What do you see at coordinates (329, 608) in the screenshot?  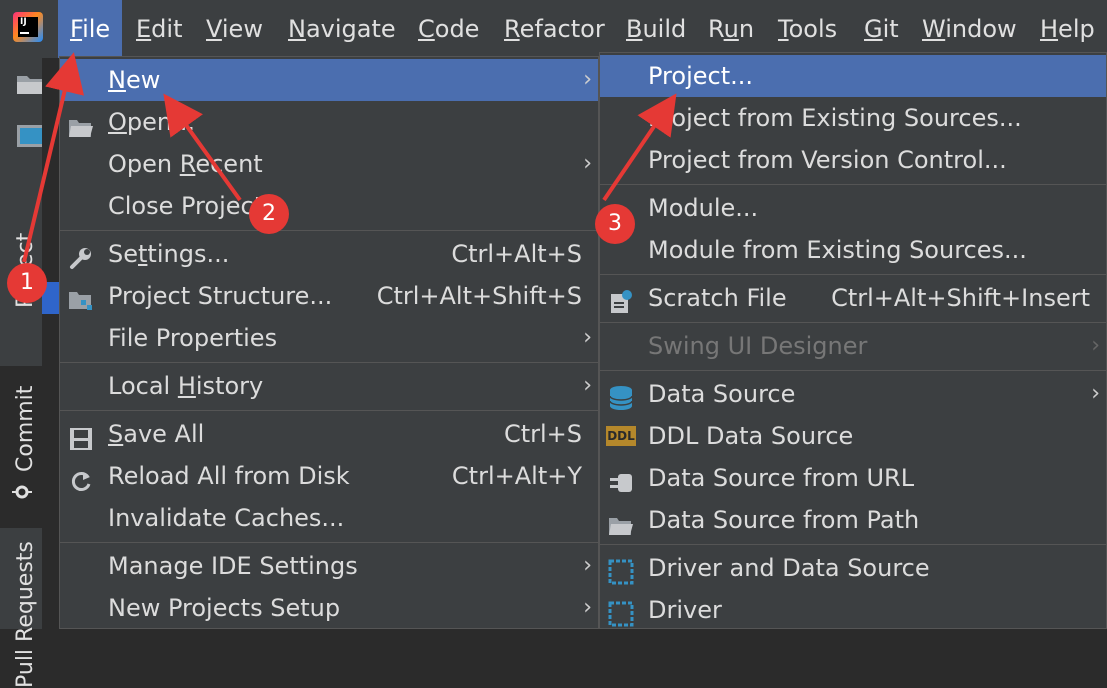 I see `menu-item-new-projects-setup: New Projects Setup ›` at bounding box center [329, 608].